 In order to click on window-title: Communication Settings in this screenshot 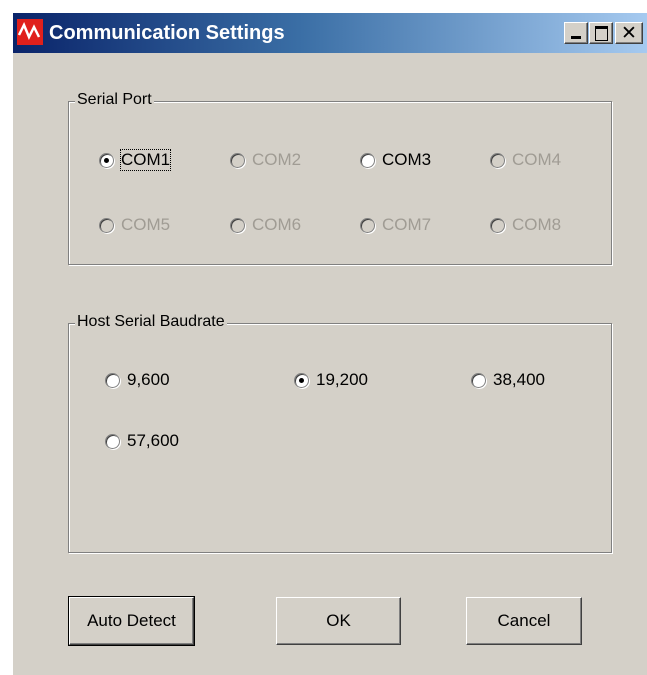, I will do `click(167, 33)`.